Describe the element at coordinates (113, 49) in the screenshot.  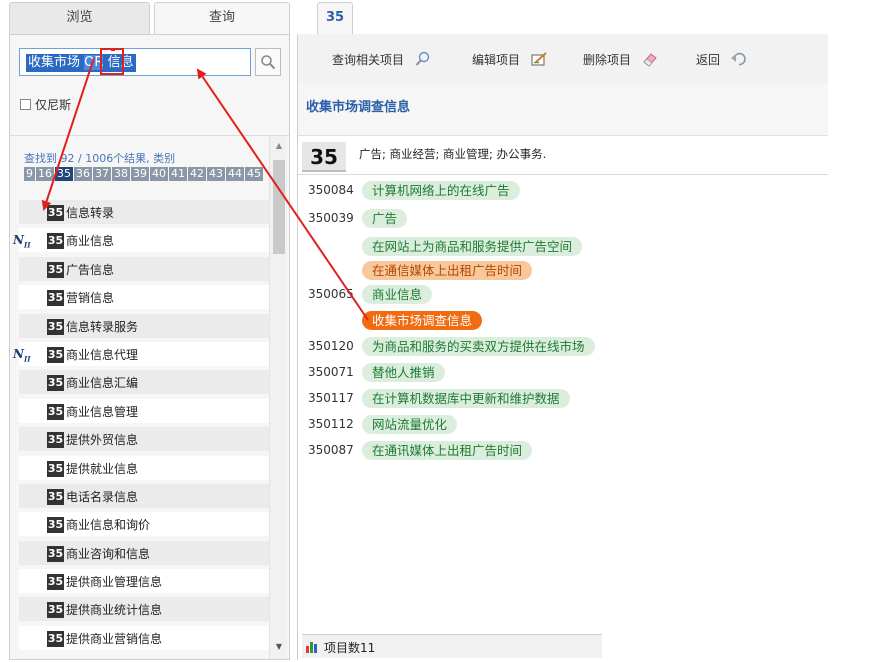
I see `annotation-marker` at that location.